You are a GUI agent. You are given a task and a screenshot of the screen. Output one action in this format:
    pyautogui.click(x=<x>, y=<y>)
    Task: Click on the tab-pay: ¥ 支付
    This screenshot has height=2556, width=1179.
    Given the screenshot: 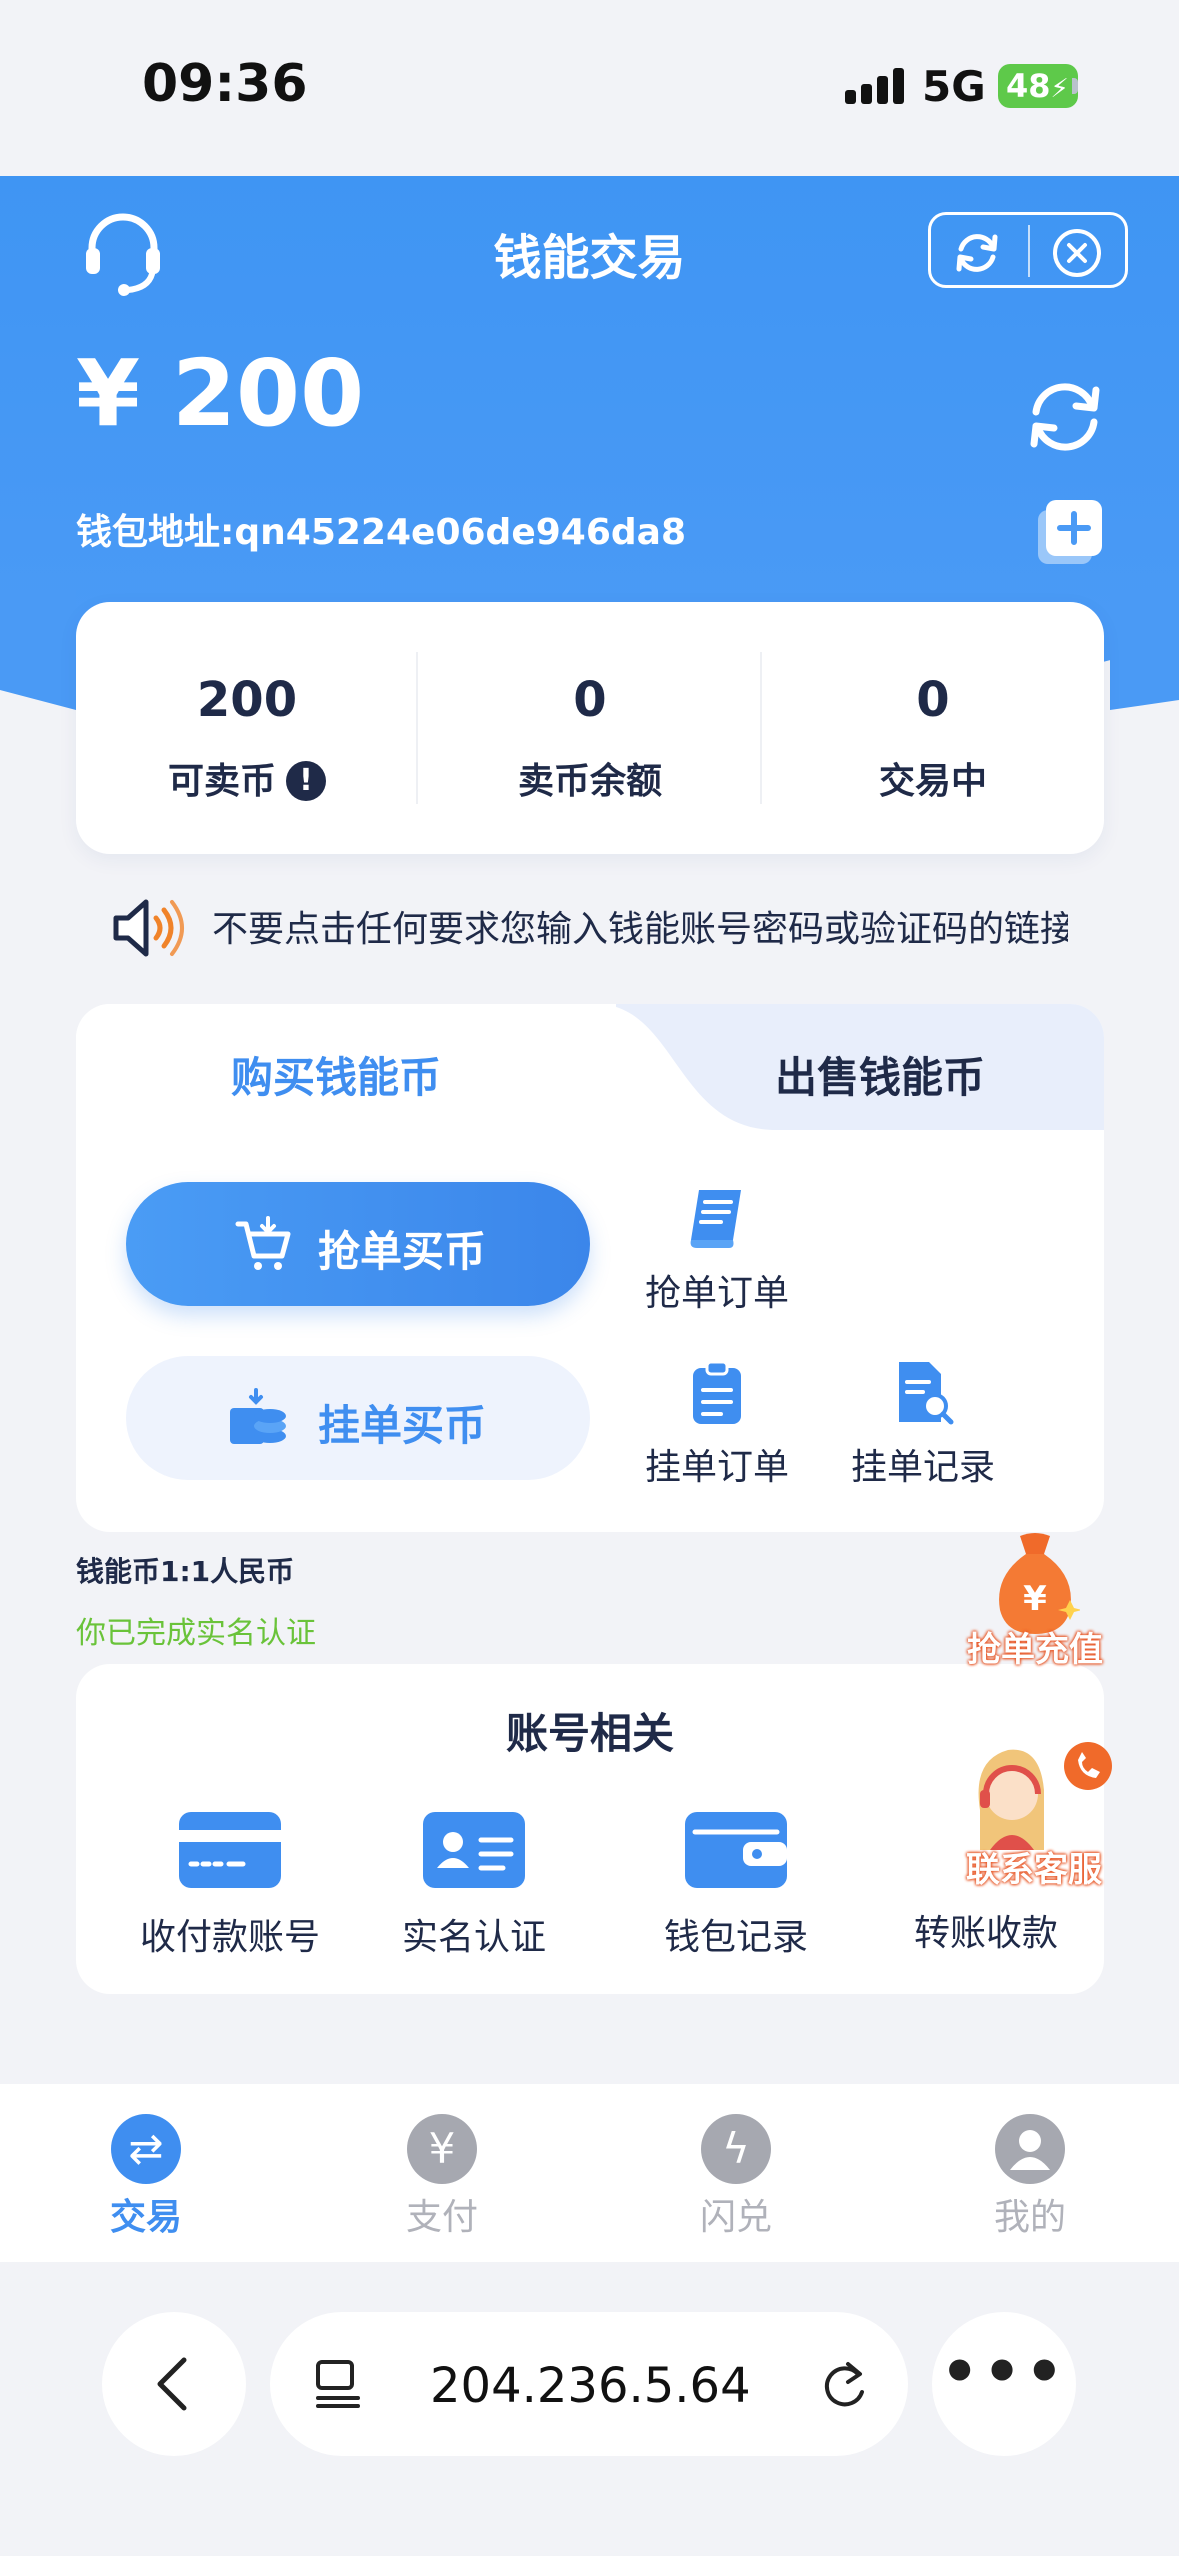 What is the action you would take?
    pyautogui.click(x=442, y=2177)
    